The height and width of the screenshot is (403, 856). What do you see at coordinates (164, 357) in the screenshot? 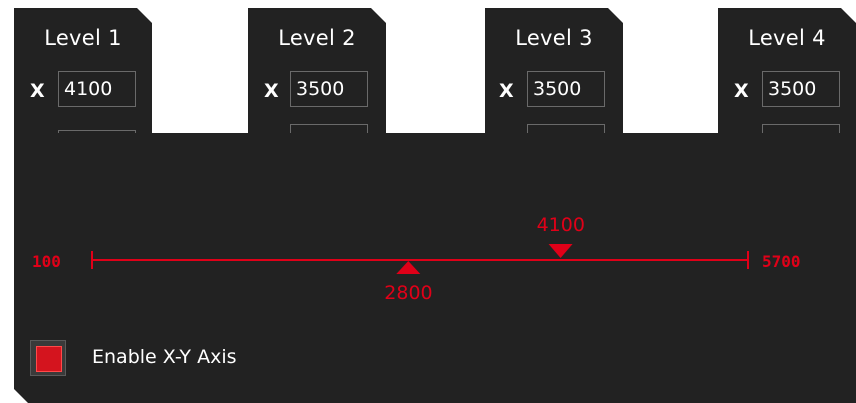
I see `enable-xy-axis-label: Enable X-Y Axis` at bounding box center [164, 357].